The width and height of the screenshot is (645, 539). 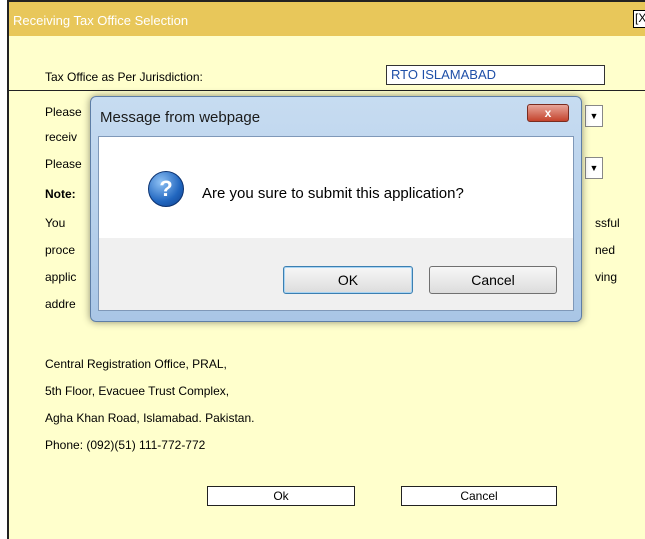 What do you see at coordinates (63, 164) in the screenshot?
I see `partial-text-please-2: Please` at bounding box center [63, 164].